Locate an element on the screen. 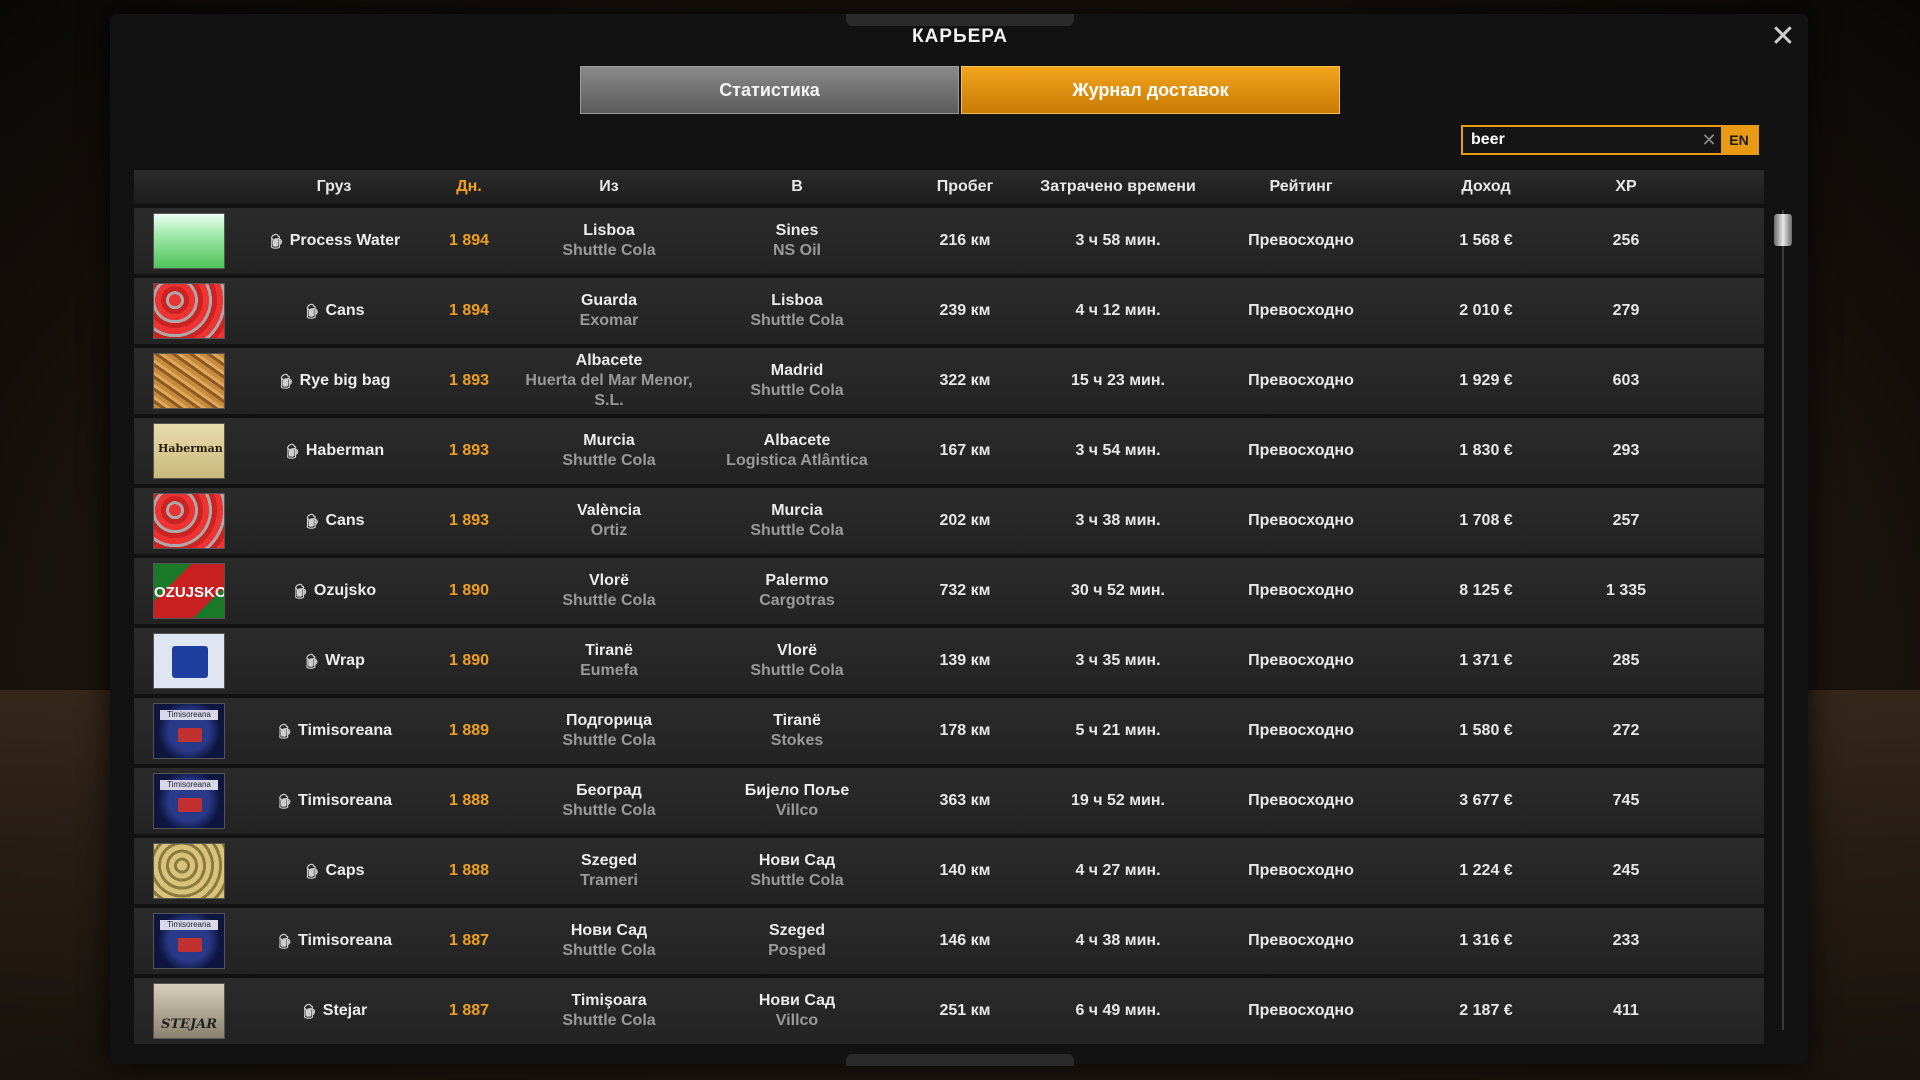 The width and height of the screenshot is (1920, 1080). caps-thumb is located at coordinates (189, 871).